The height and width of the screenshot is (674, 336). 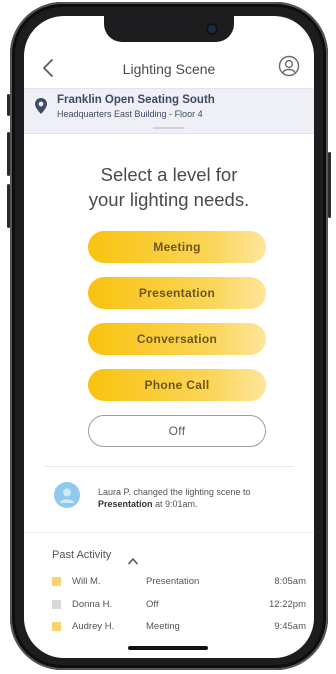 I want to click on page-title: Lighting Scene, so click(x=169, y=69).